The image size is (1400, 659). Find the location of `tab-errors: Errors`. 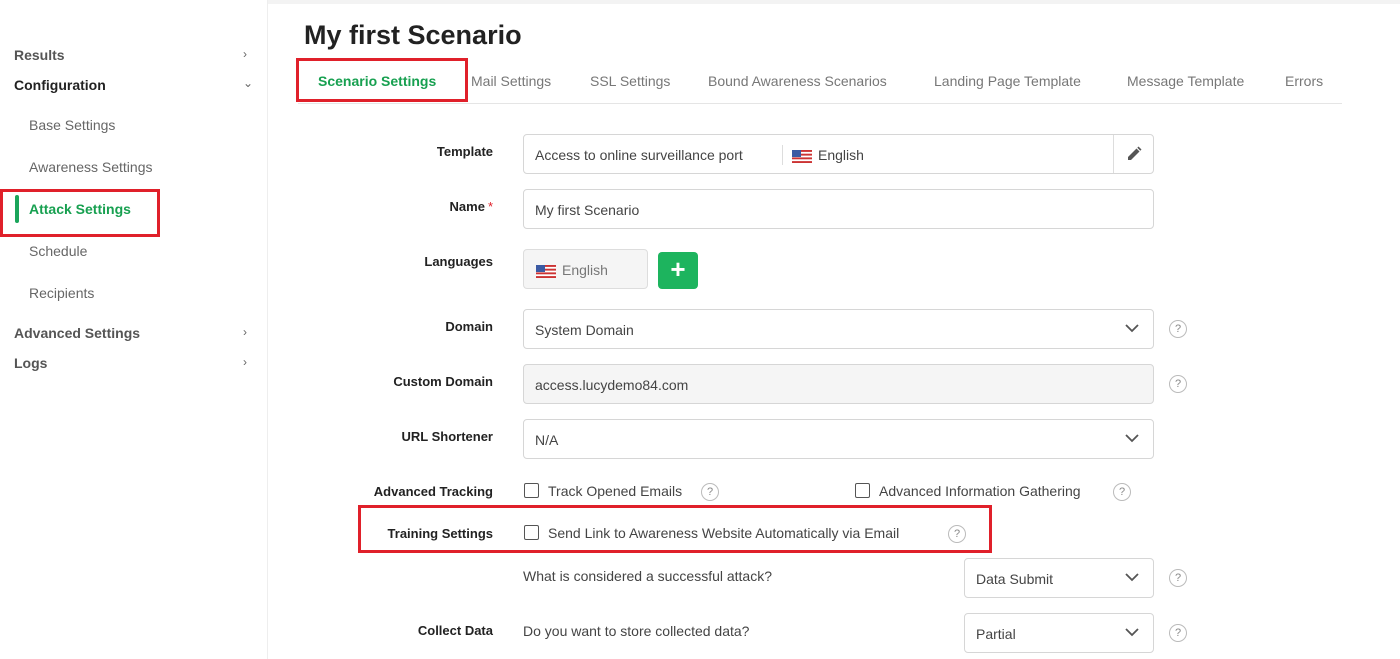

tab-errors: Errors is located at coordinates (1304, 81).